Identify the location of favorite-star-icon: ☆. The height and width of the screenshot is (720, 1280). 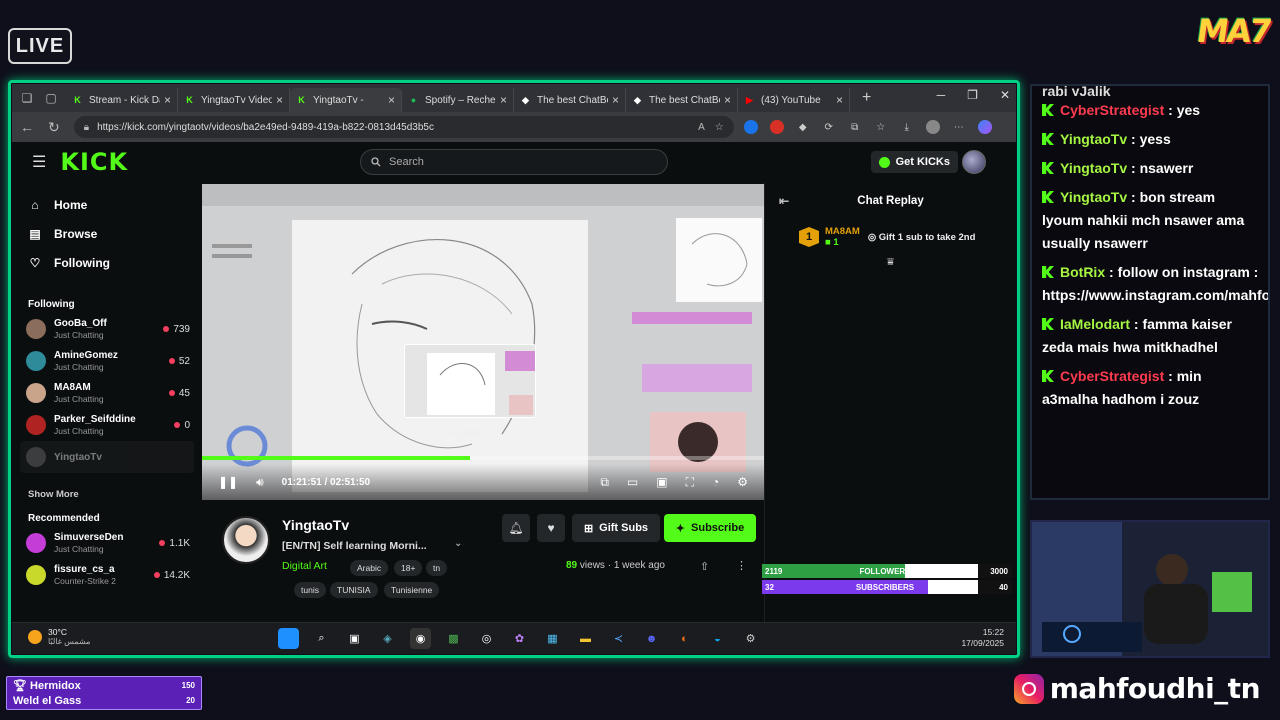
(719, 127).